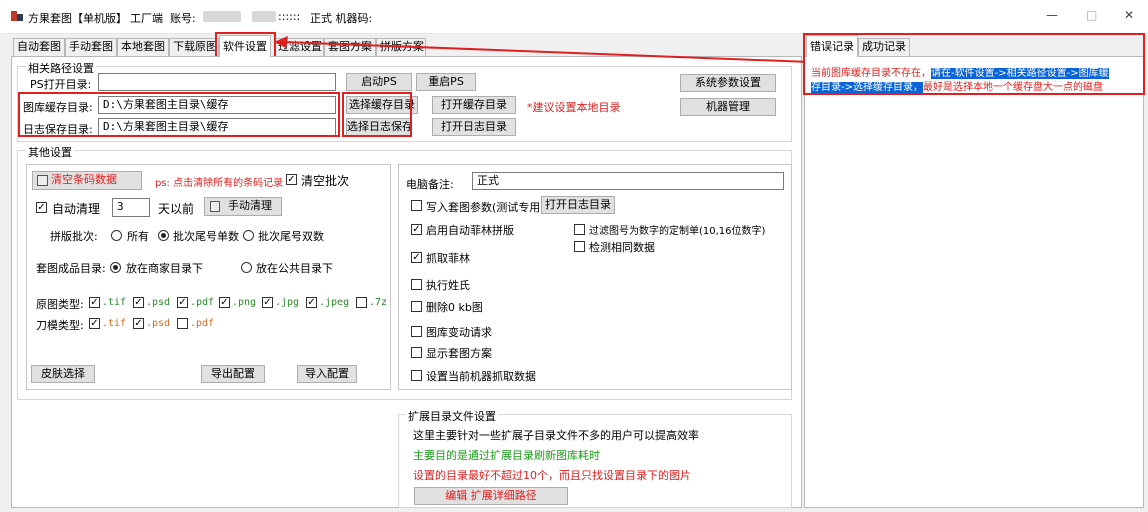 The height and width of the screenshot is (512, 1148). Describe the element at coordinates (416, 257) in the screenshot. I see `grab-felin-checkbox: ✓` at that location.